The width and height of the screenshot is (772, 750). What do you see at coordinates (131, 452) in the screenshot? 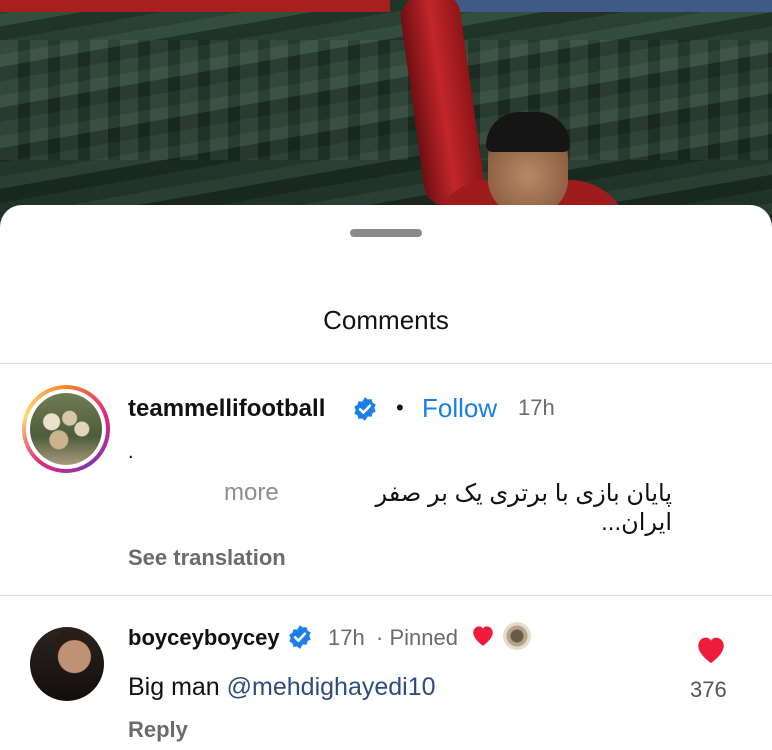
I see `caption-first-line: .` at bounding box center [131, 452].